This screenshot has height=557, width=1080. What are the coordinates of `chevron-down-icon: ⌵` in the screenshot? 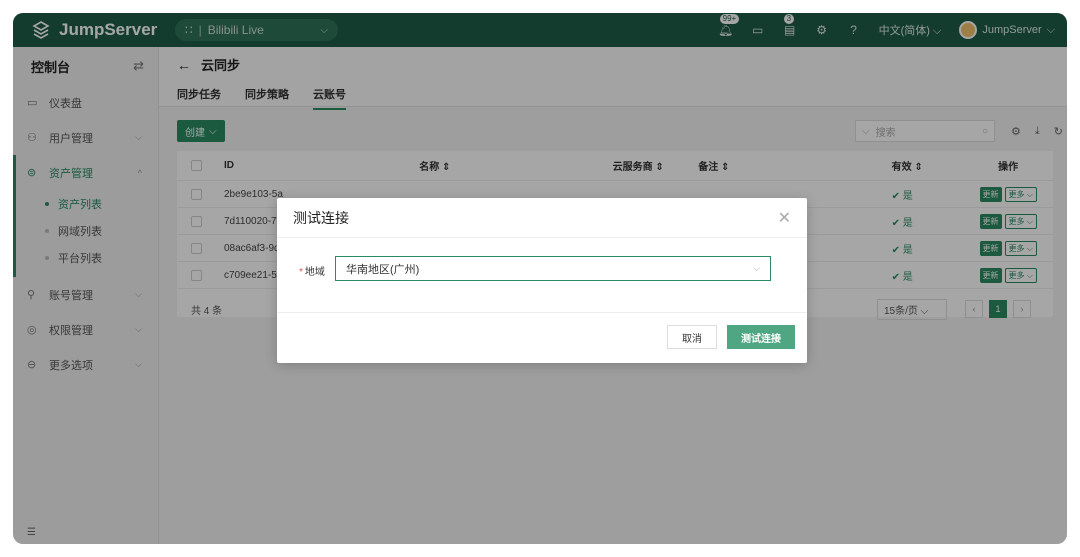 It's located at (756, 268).